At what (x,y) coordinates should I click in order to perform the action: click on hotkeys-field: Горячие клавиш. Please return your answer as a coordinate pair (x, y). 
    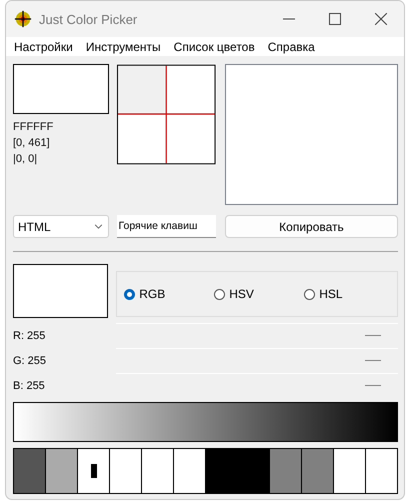
    Looking at the image, I should click on (166, 226).